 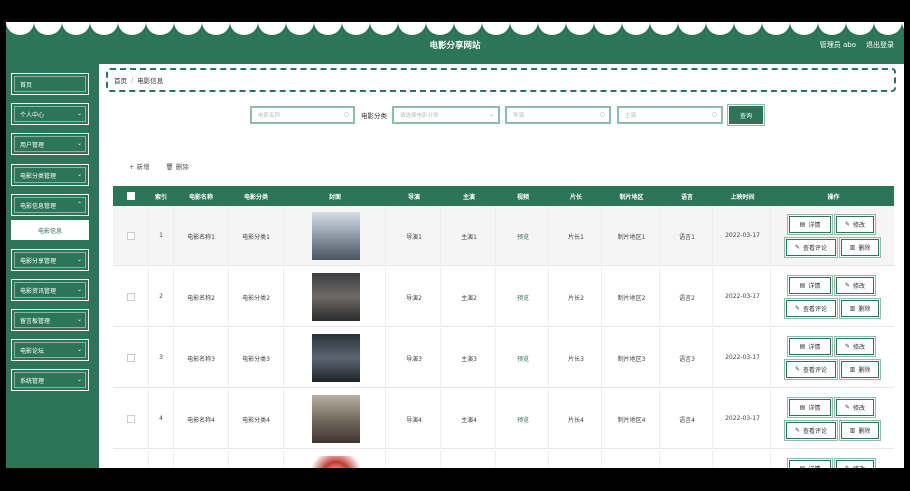 What do you see at coordinates (631, 197) in the screenshot?
I see `col-header: 制片地区` at bounding box center [631, 197].